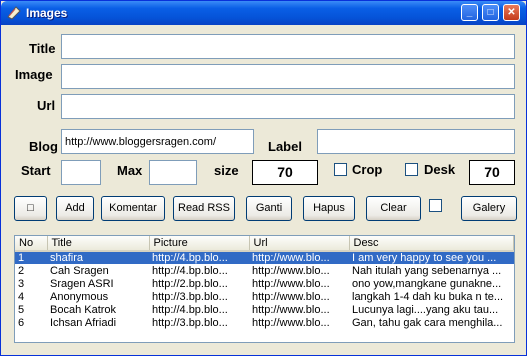  What do you see at coordinates (34, 74) in the screenshot?
I see `image-label: Image` at bounding box center [34, 74].